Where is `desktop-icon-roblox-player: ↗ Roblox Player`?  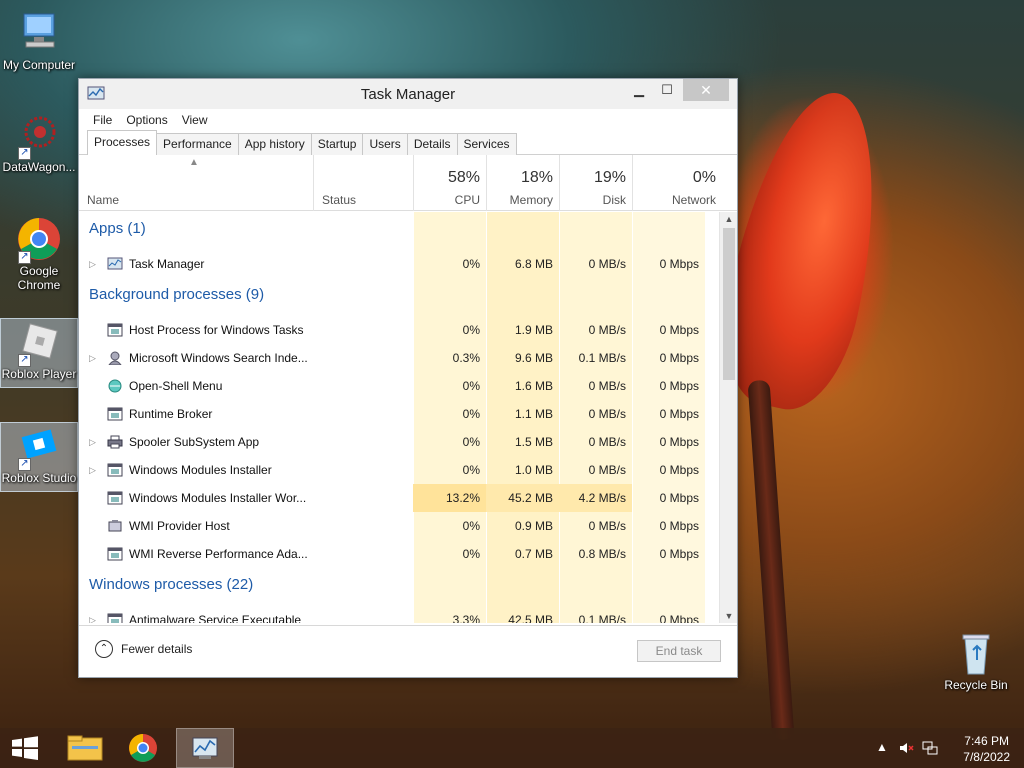 desktop-icon-roblox-player: ↗ Roblox Player is located at coordinates (39, 353).